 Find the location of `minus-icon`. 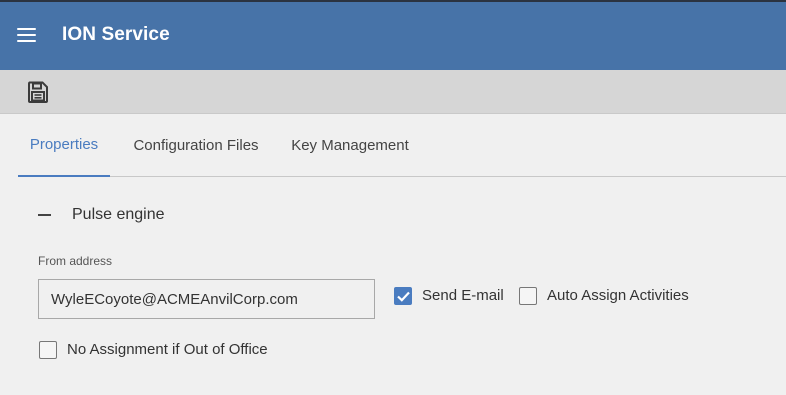

minus-icon is located at coordinates (46, 215).